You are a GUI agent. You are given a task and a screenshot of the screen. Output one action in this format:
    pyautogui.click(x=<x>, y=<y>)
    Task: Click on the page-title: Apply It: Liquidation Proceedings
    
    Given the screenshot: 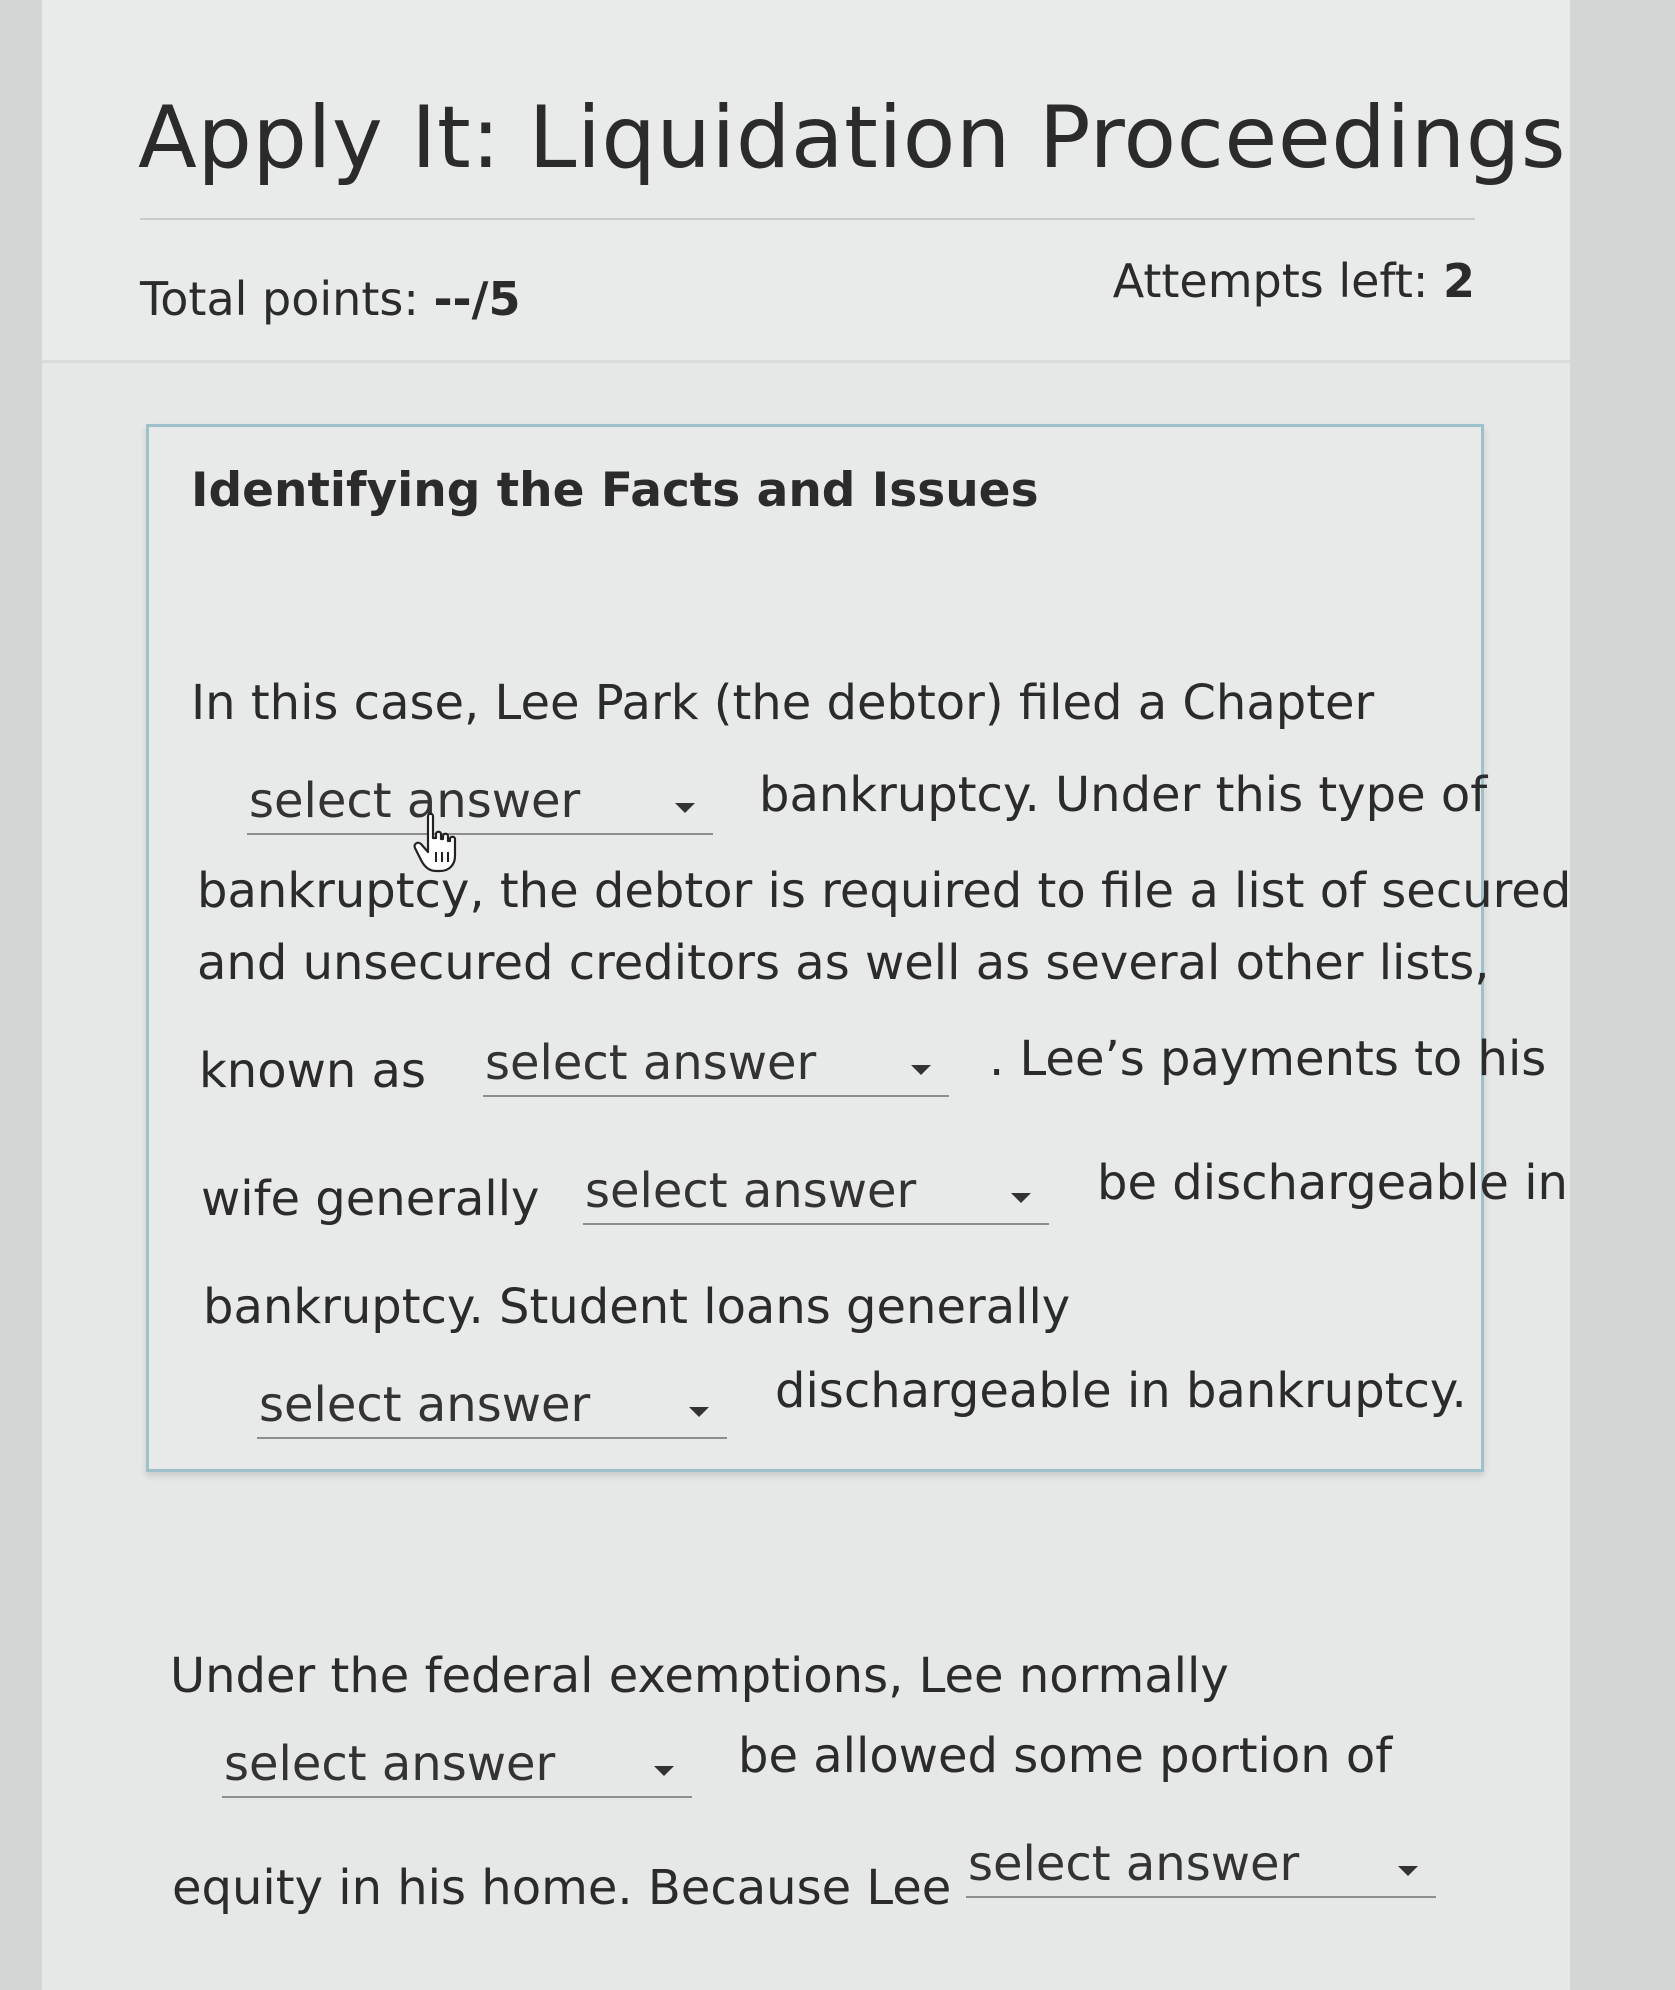 What is the action you would take?
    pyautogui.click(x=852, y=138)
    